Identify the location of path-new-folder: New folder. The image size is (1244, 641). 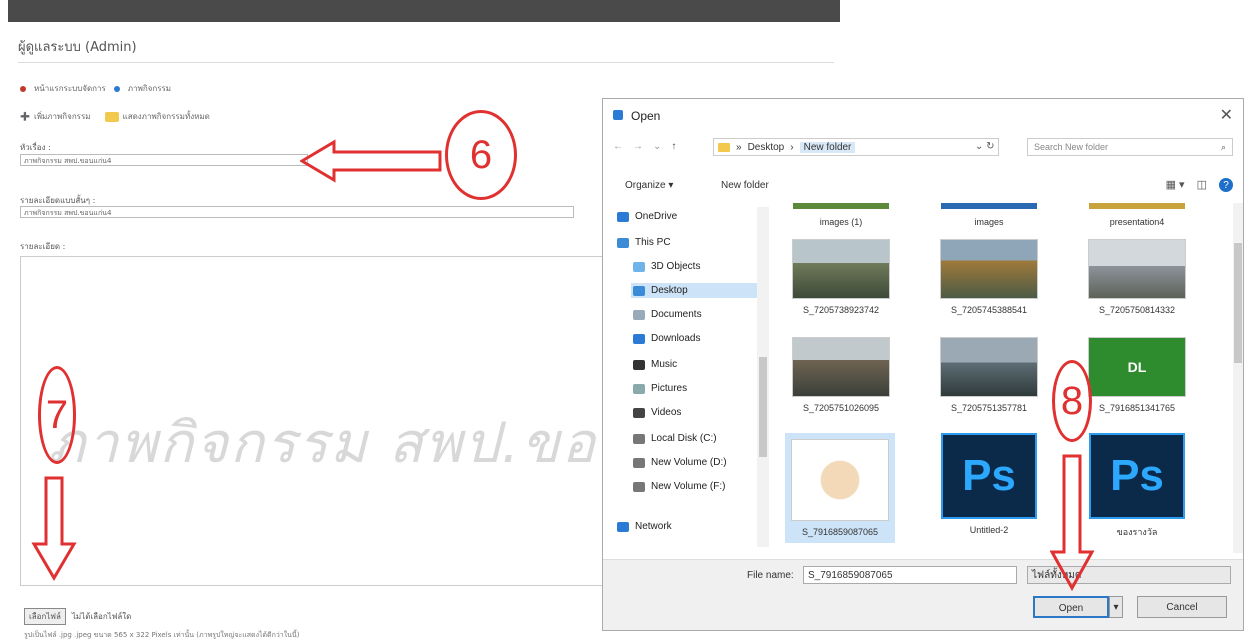
(827, 147).